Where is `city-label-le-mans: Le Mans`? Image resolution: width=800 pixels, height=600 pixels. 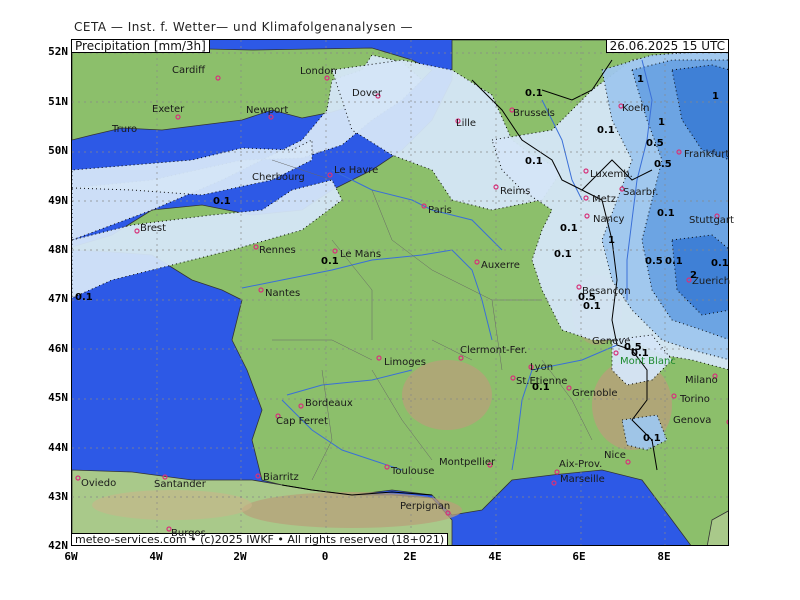
city-label-le-mans: Le Mans is located at coordinates (361, 254).